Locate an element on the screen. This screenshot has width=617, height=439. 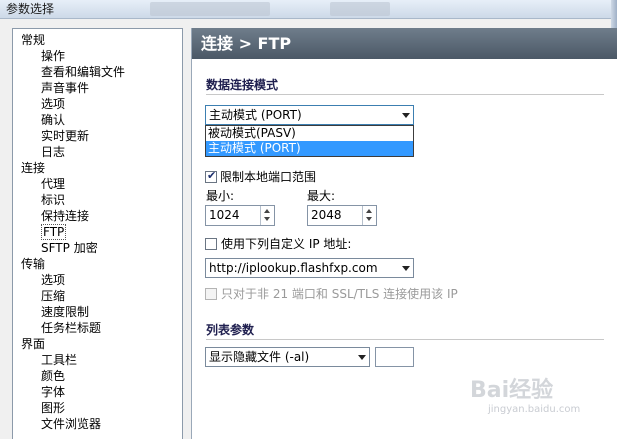
tree-item: 压缩 is located at coordinates (53, 296).